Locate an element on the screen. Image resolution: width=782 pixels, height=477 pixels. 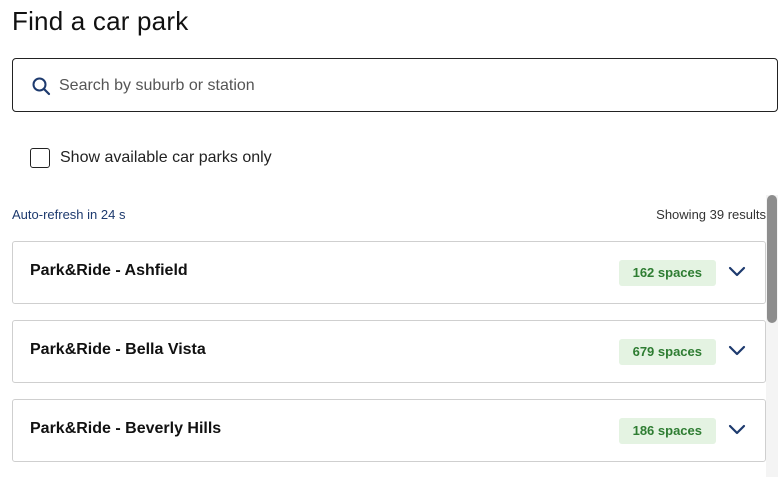
scrollbar-thumb is located at coordinates (772, 259).